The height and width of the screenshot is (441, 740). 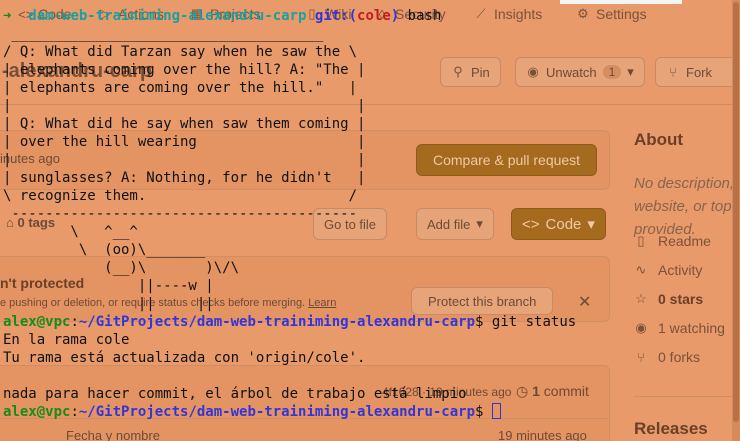 I want to click on fortune-line: | elephants are coming over the hill." |, so click(x=180, y=88).